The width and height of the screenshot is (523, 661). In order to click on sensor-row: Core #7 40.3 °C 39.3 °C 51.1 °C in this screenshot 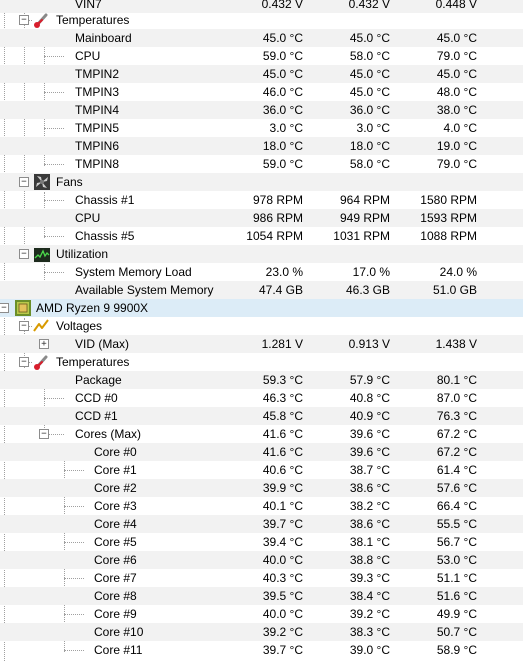, I will do `click(261, 578)`.